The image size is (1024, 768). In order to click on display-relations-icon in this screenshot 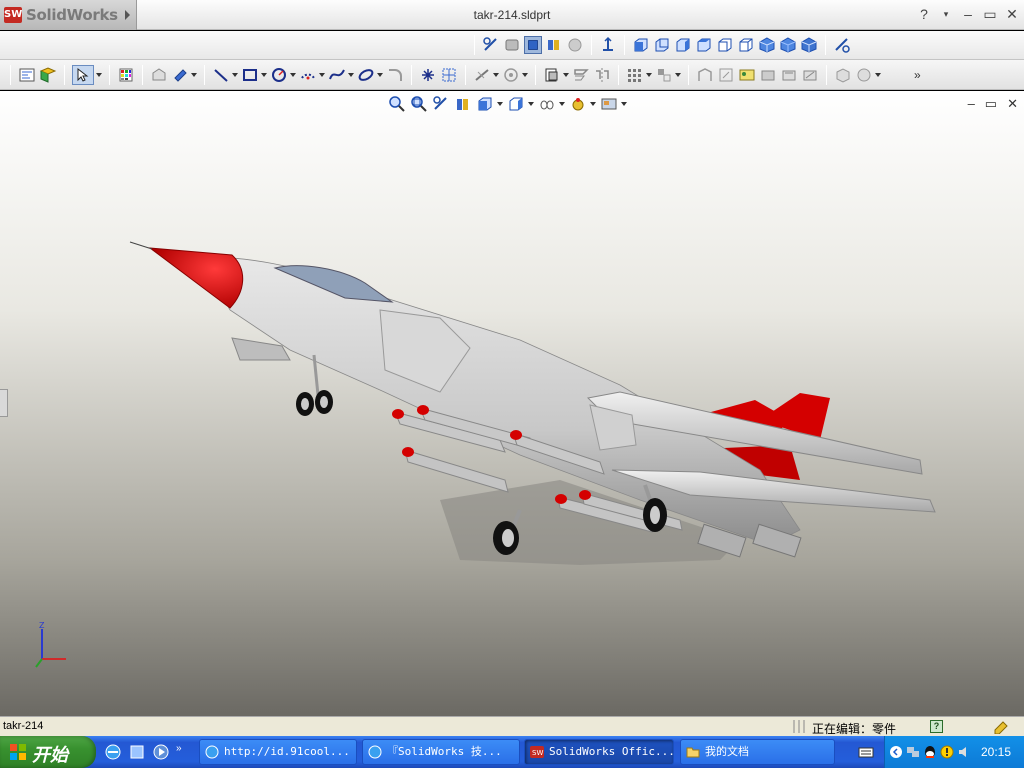, I will do `click(705, 75)`.